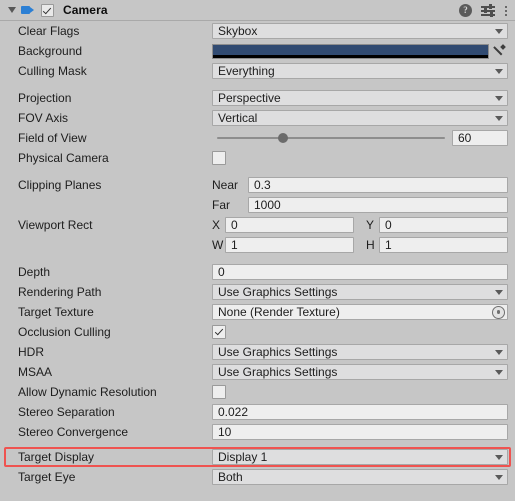 The height and width of the screenshot is (501, 515). Describe the element at coordinates (56, 457) in the screenshot. I see `label-target-display: Target Display` at that location.